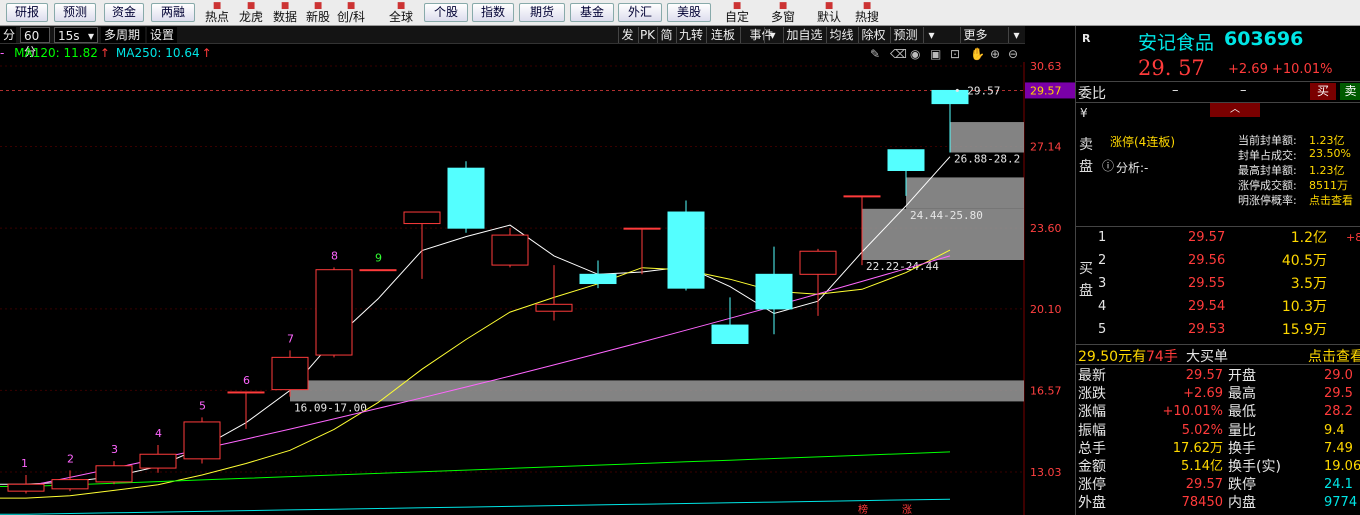 The image size is (1360, 515). Describe the element at coordinates (1350, 91) in the screenshot. I see `sell-button: 卖` at that location.